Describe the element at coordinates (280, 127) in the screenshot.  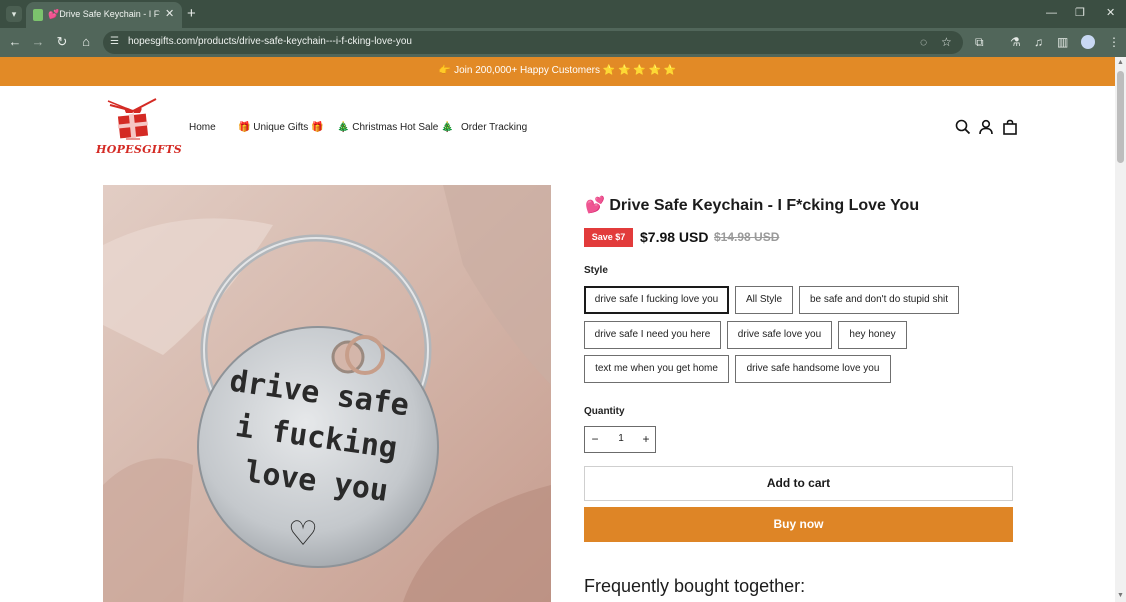
I see `nav-unique-gifts: 🎁 Unique Gifts 🎁` at that location.